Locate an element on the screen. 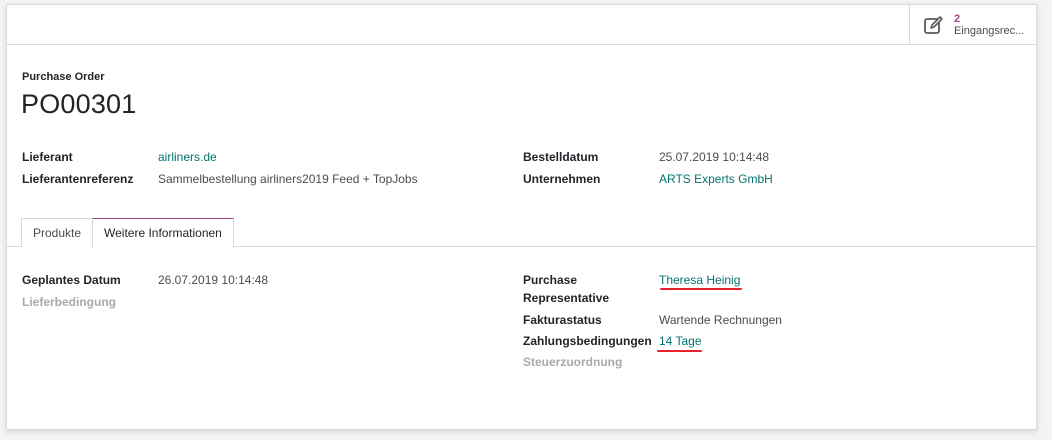  billing-status-value: Wartende Rechnungen is located at coordinates (720, 320).